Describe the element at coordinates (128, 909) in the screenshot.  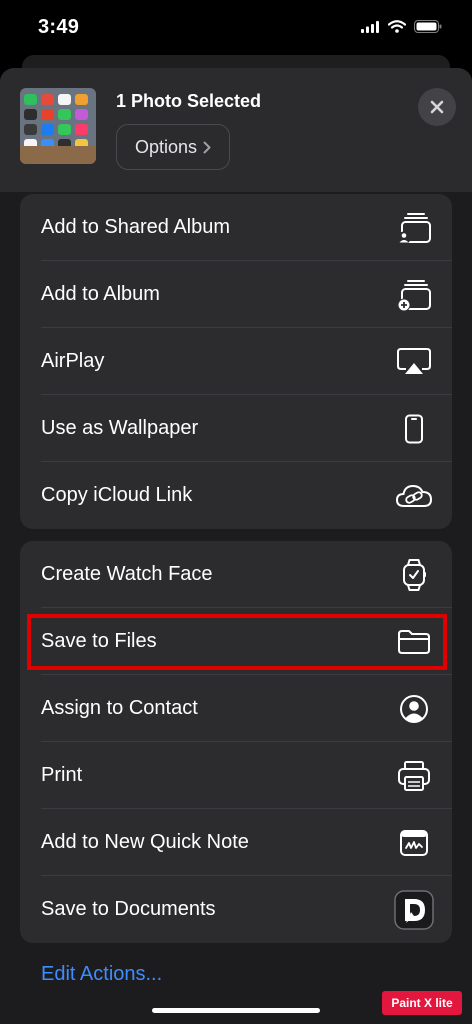
I see `action-label: Save to Documents` at that location.